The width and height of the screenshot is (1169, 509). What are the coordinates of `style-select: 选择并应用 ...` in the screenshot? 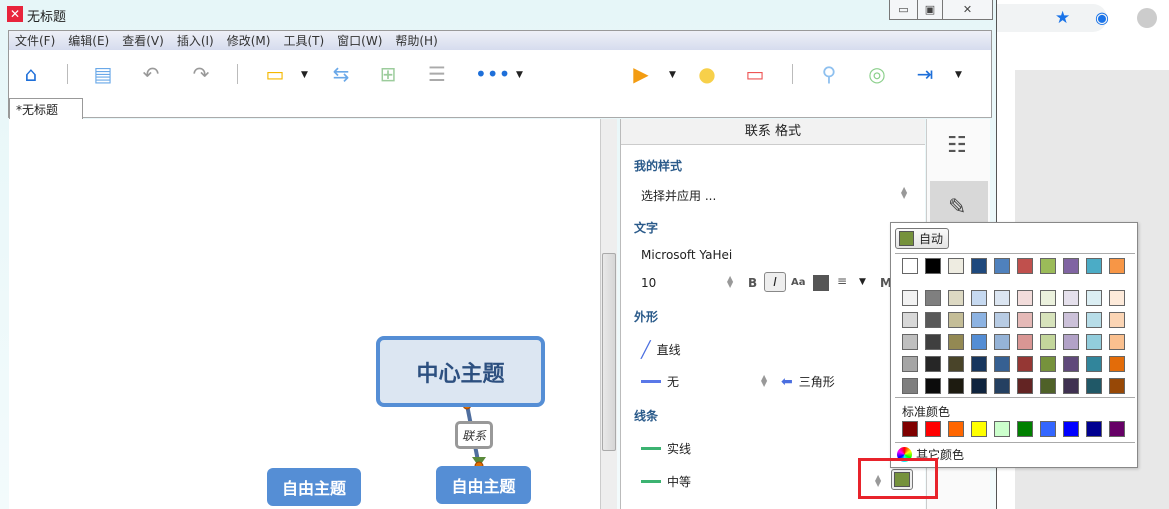 It's located at (678, 195).